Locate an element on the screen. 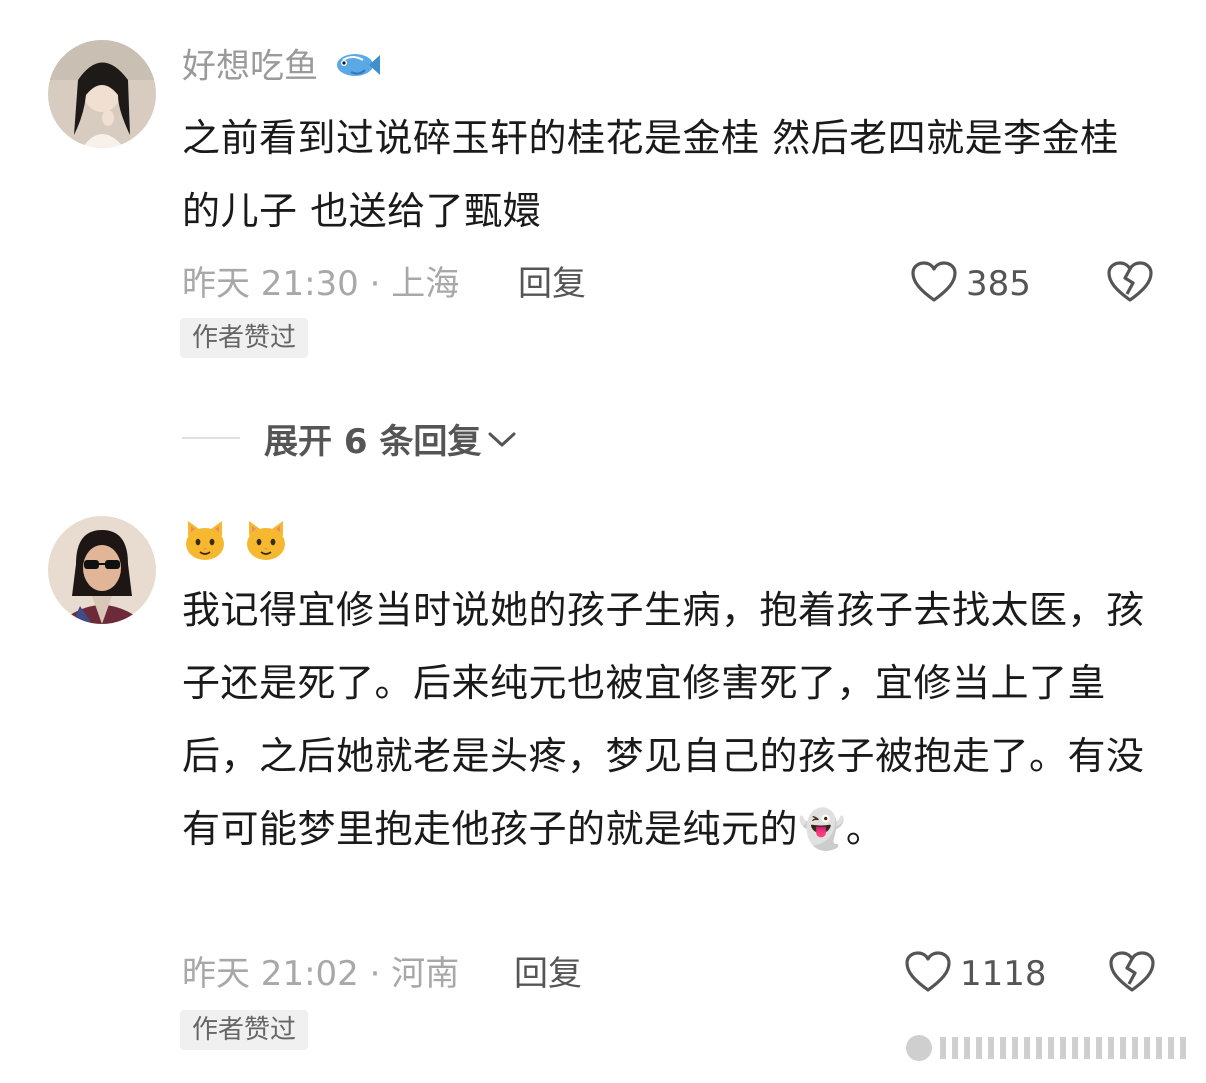 The width and height of the screenshot is (1206, 1083). comment-meta: 昨天 21:02 · 河南 回复 1118 is located at coordinates (672, 974).